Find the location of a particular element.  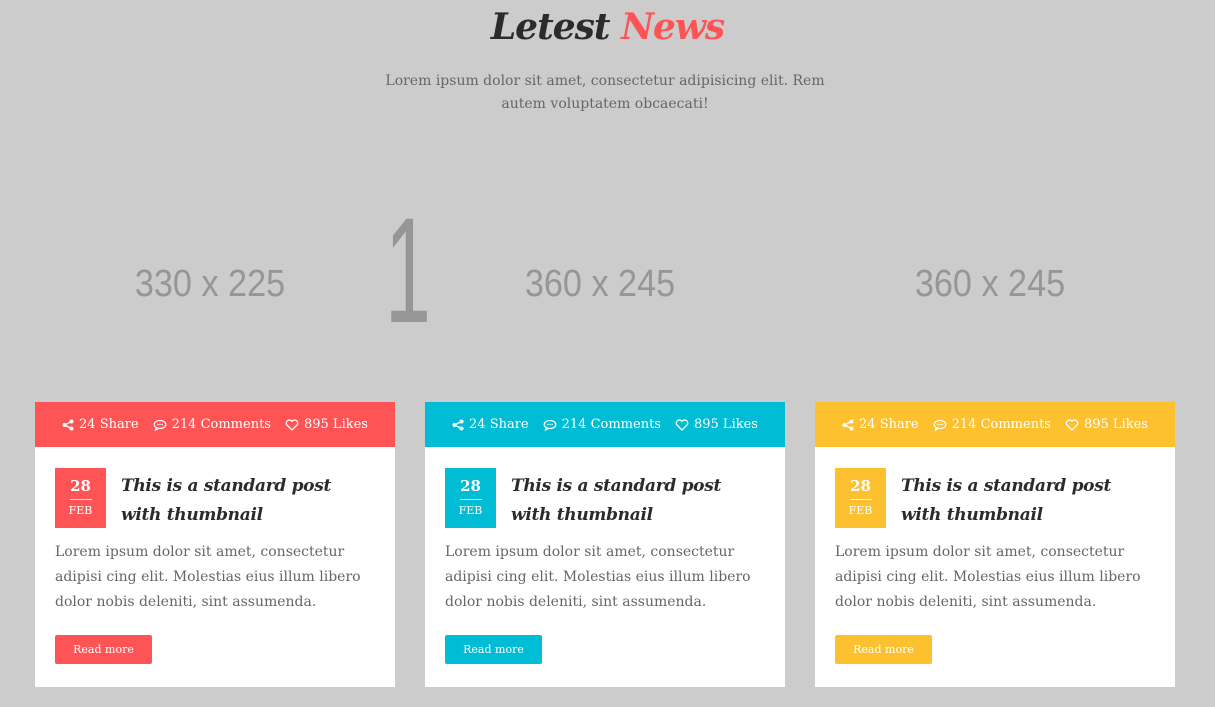

thumbnail-placeholder-label: 330 x 225 is located at coordinates (210, 284).